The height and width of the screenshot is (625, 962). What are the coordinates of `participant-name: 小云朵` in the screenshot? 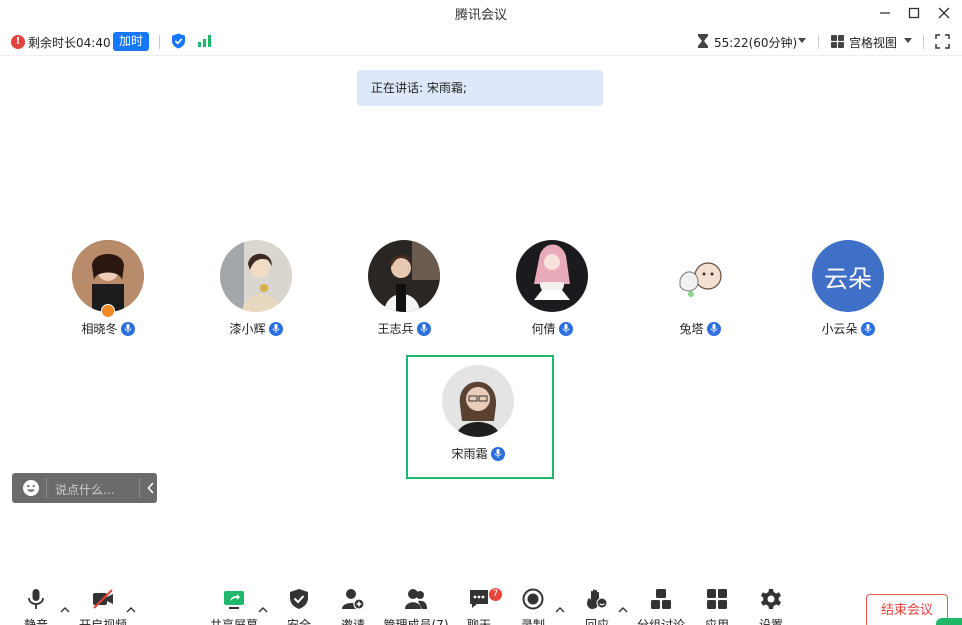 It's located at (839, 329).